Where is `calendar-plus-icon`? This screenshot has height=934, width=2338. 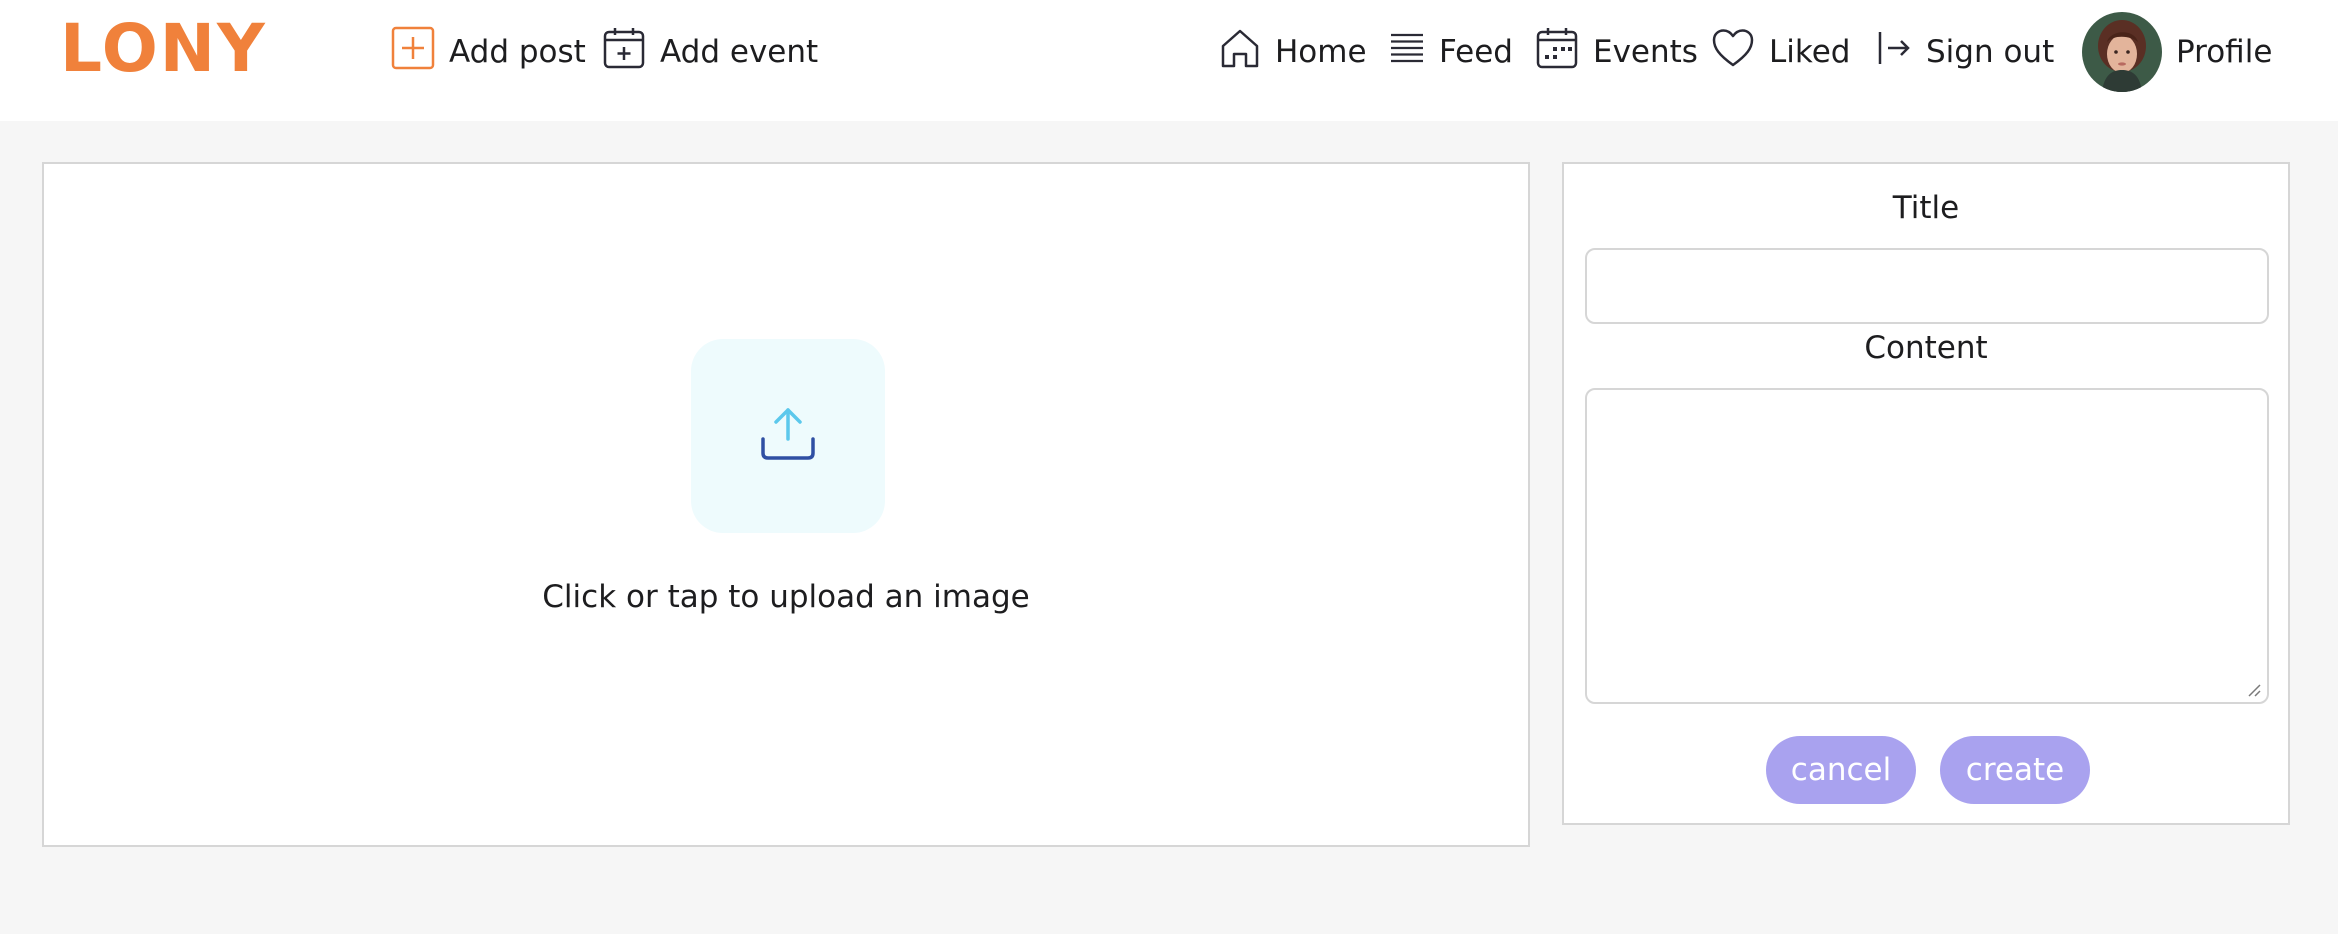
calendar-plus-icon is located at coordinates (624, 52).